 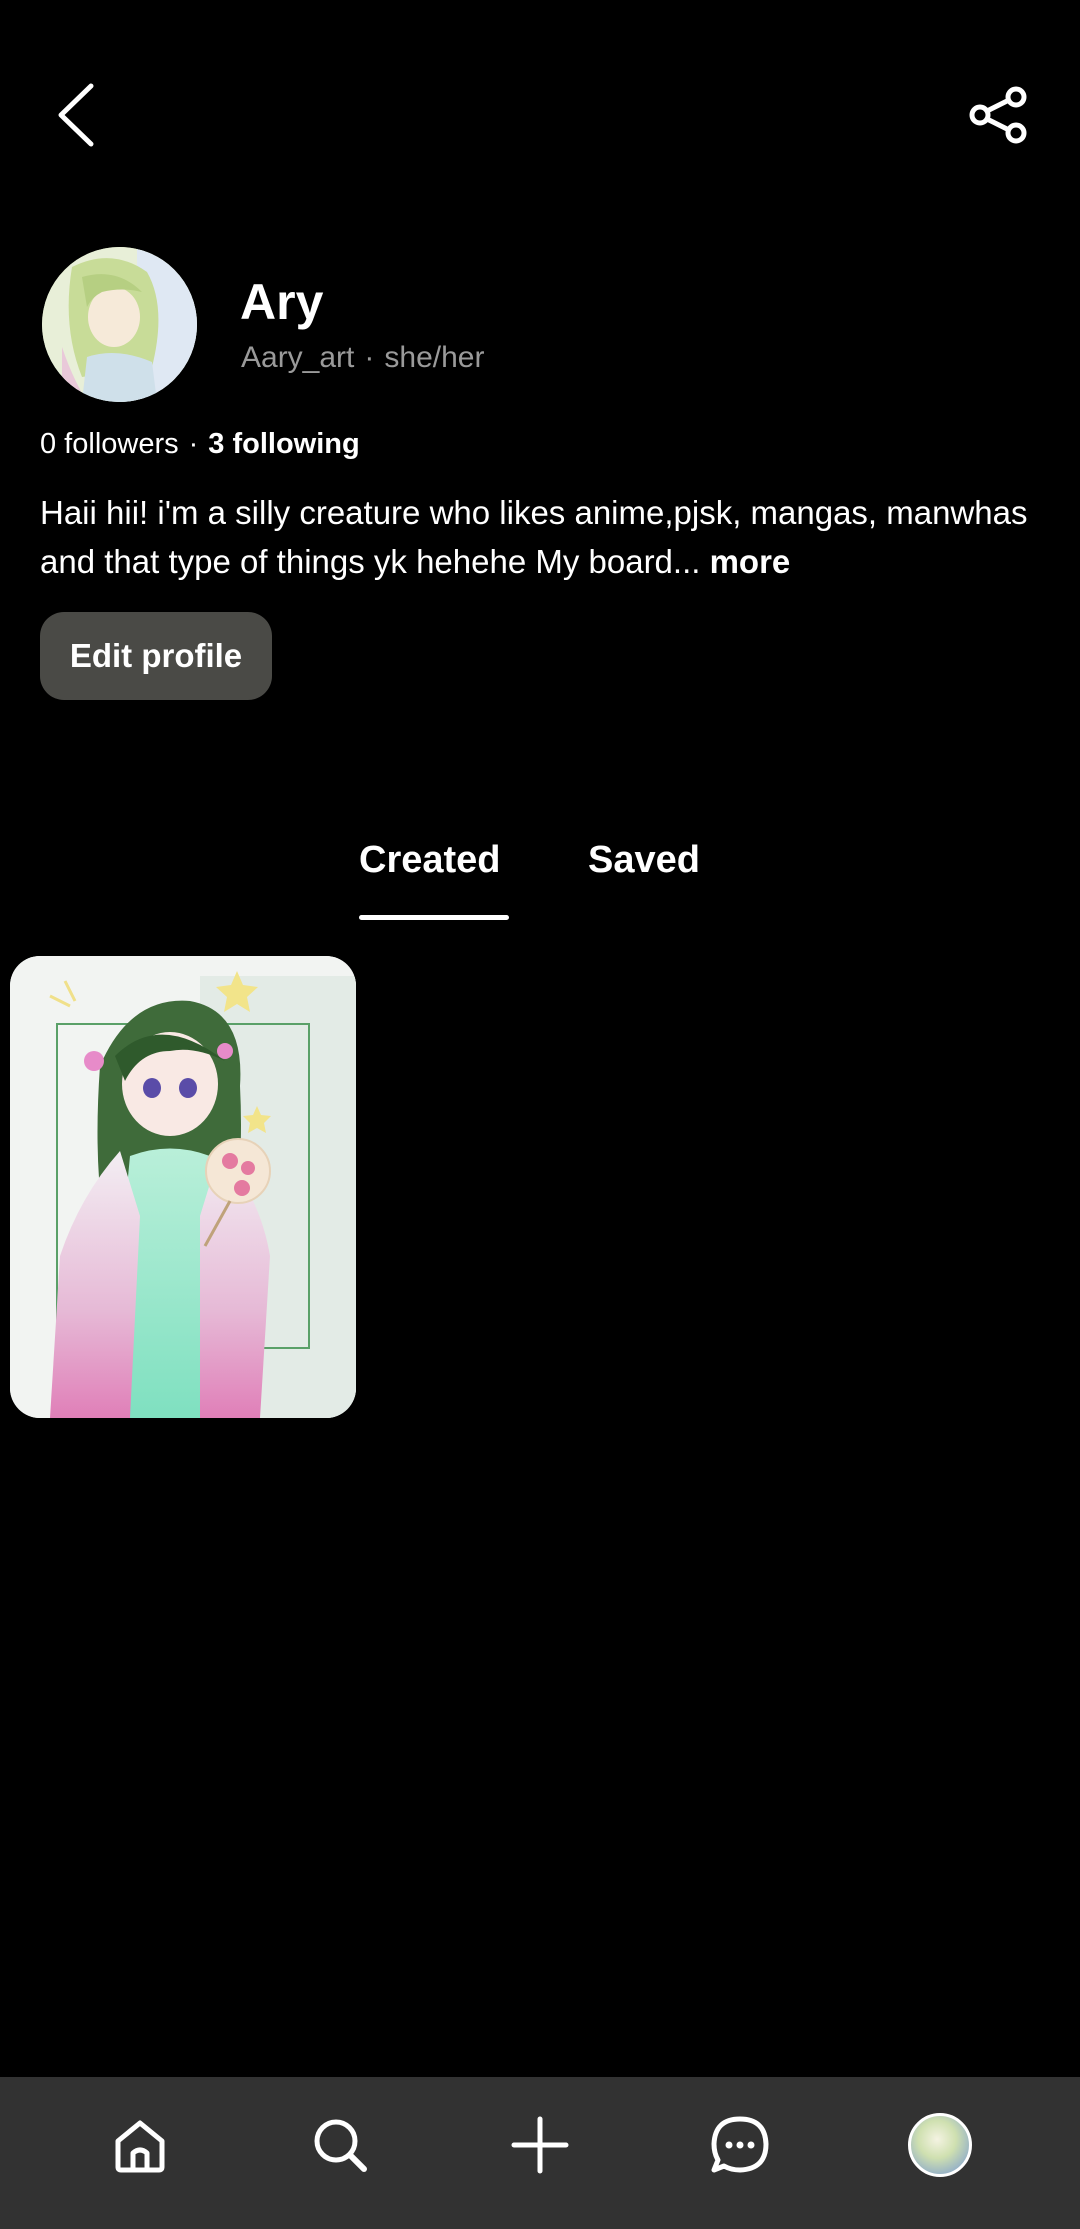 I want to click on profile-name: Ary, so click(x=282, y=302).